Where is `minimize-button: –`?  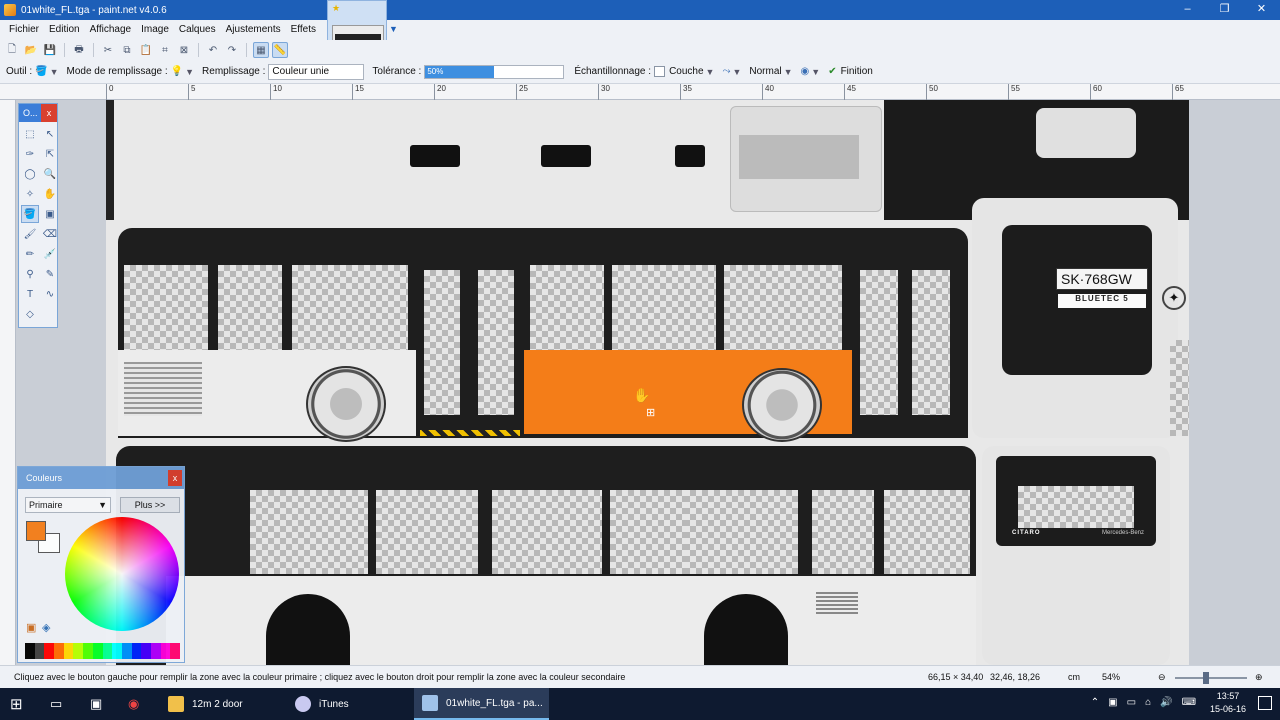
minimize-button: – is located at coordinates (1187, 10).